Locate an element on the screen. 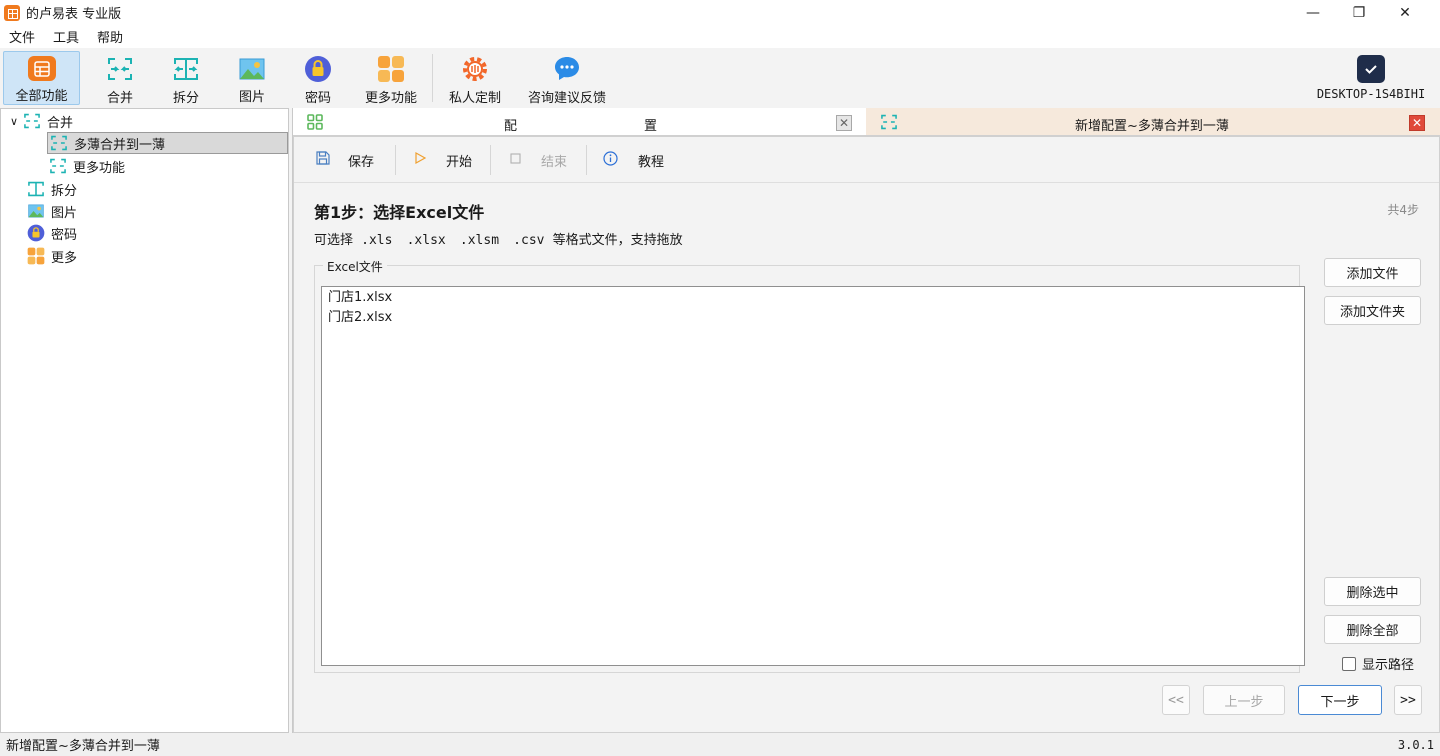 This screenshot has width=1440, height=756. status-text: 新增配置~多薄合并到一薄 is located at coordinates (83, 746).